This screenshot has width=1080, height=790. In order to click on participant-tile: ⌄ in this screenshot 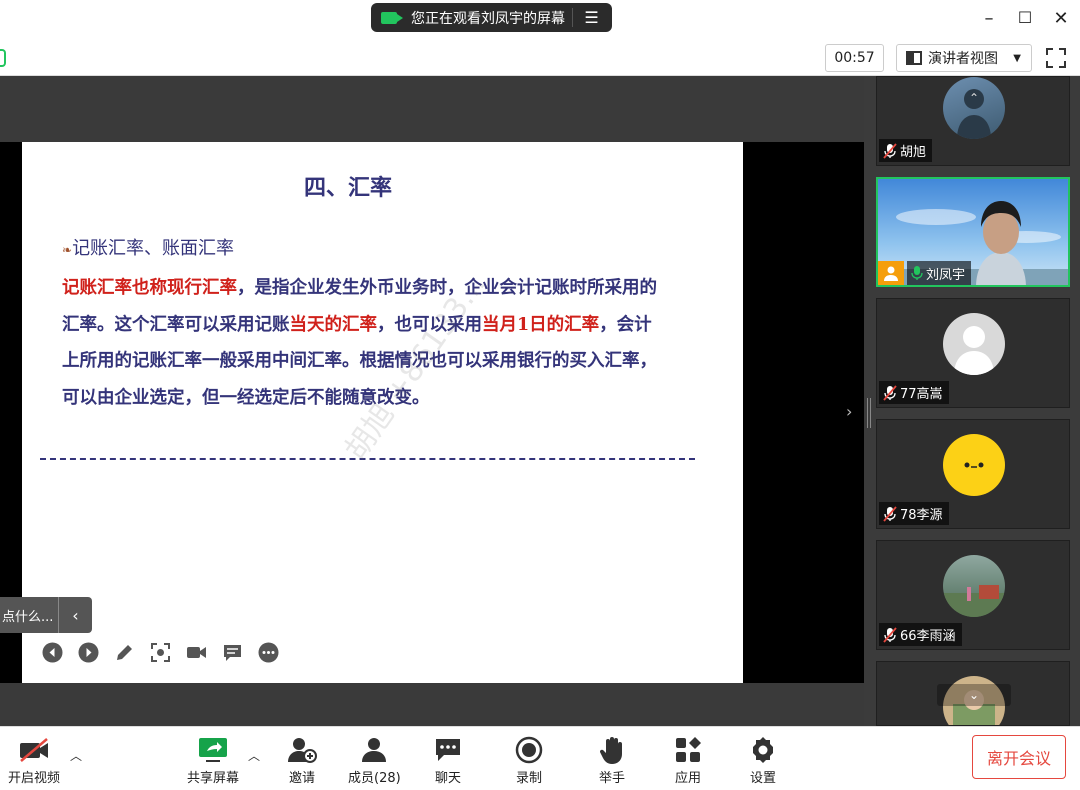, I will do `click(973, 693)`.